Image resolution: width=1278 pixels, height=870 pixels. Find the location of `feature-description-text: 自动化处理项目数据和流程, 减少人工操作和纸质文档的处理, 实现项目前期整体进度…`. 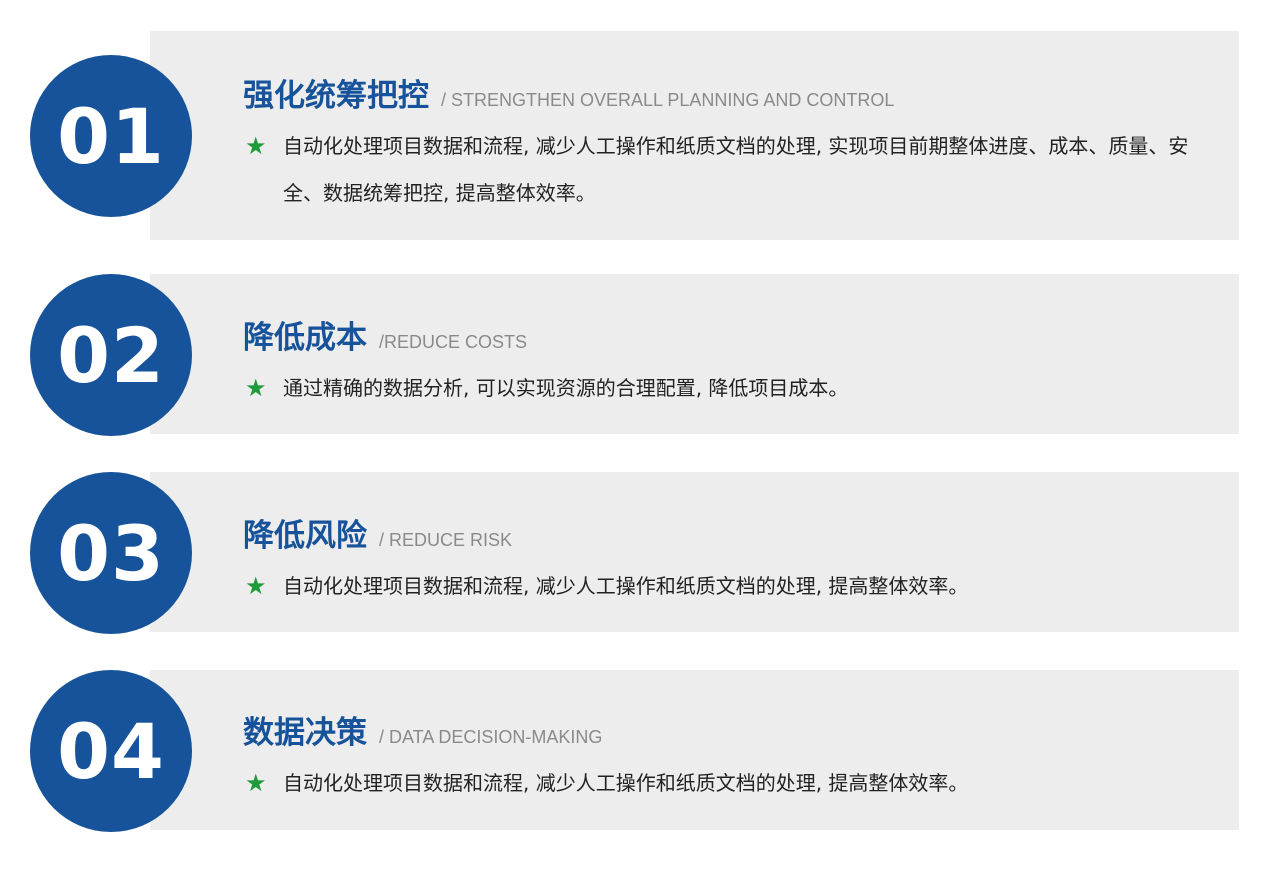

feature-description-text: 自动化处理项目数据和流程, 减少人工操作和纸质文档的处理, 实现项目前期整体进度… is located at coordinates (736, 169).